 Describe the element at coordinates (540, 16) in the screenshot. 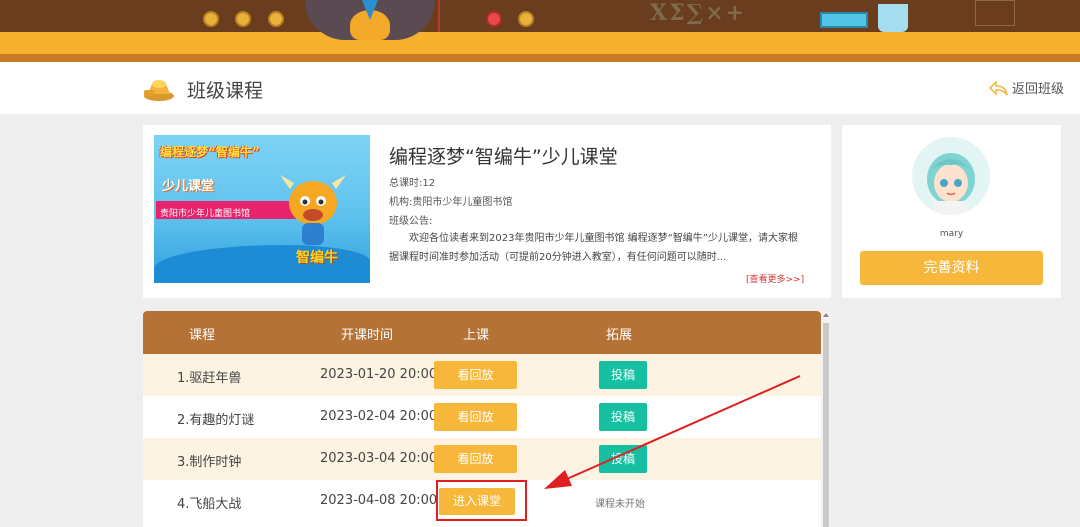

I see `banner-dark-band` at that location.